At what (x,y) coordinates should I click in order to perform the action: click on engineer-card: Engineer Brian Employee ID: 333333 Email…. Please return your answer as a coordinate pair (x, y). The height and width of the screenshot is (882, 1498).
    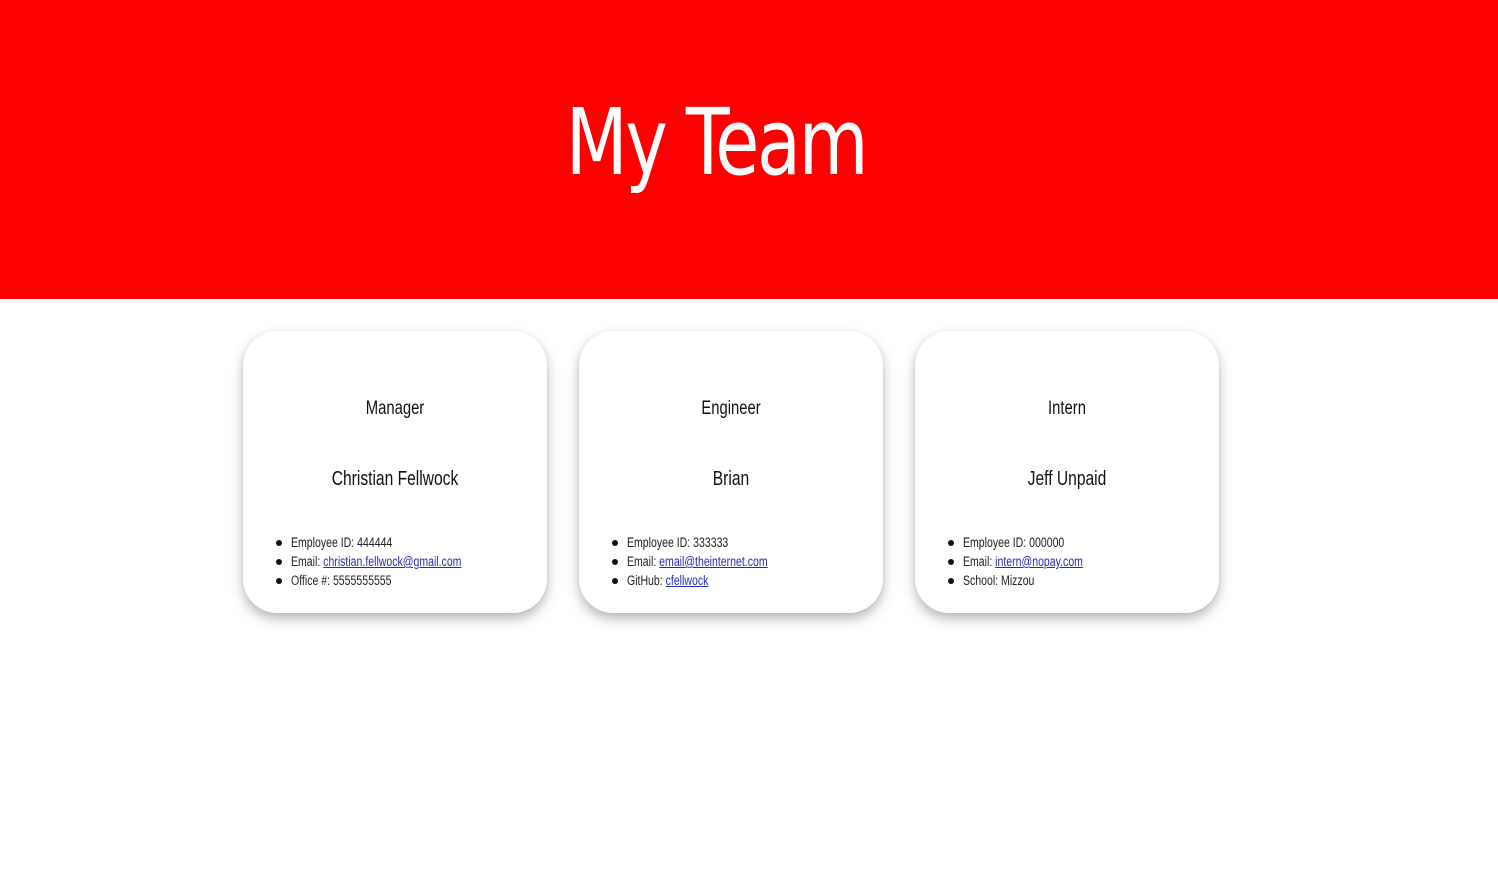
    Looking at the image, I should click on (731, 472).